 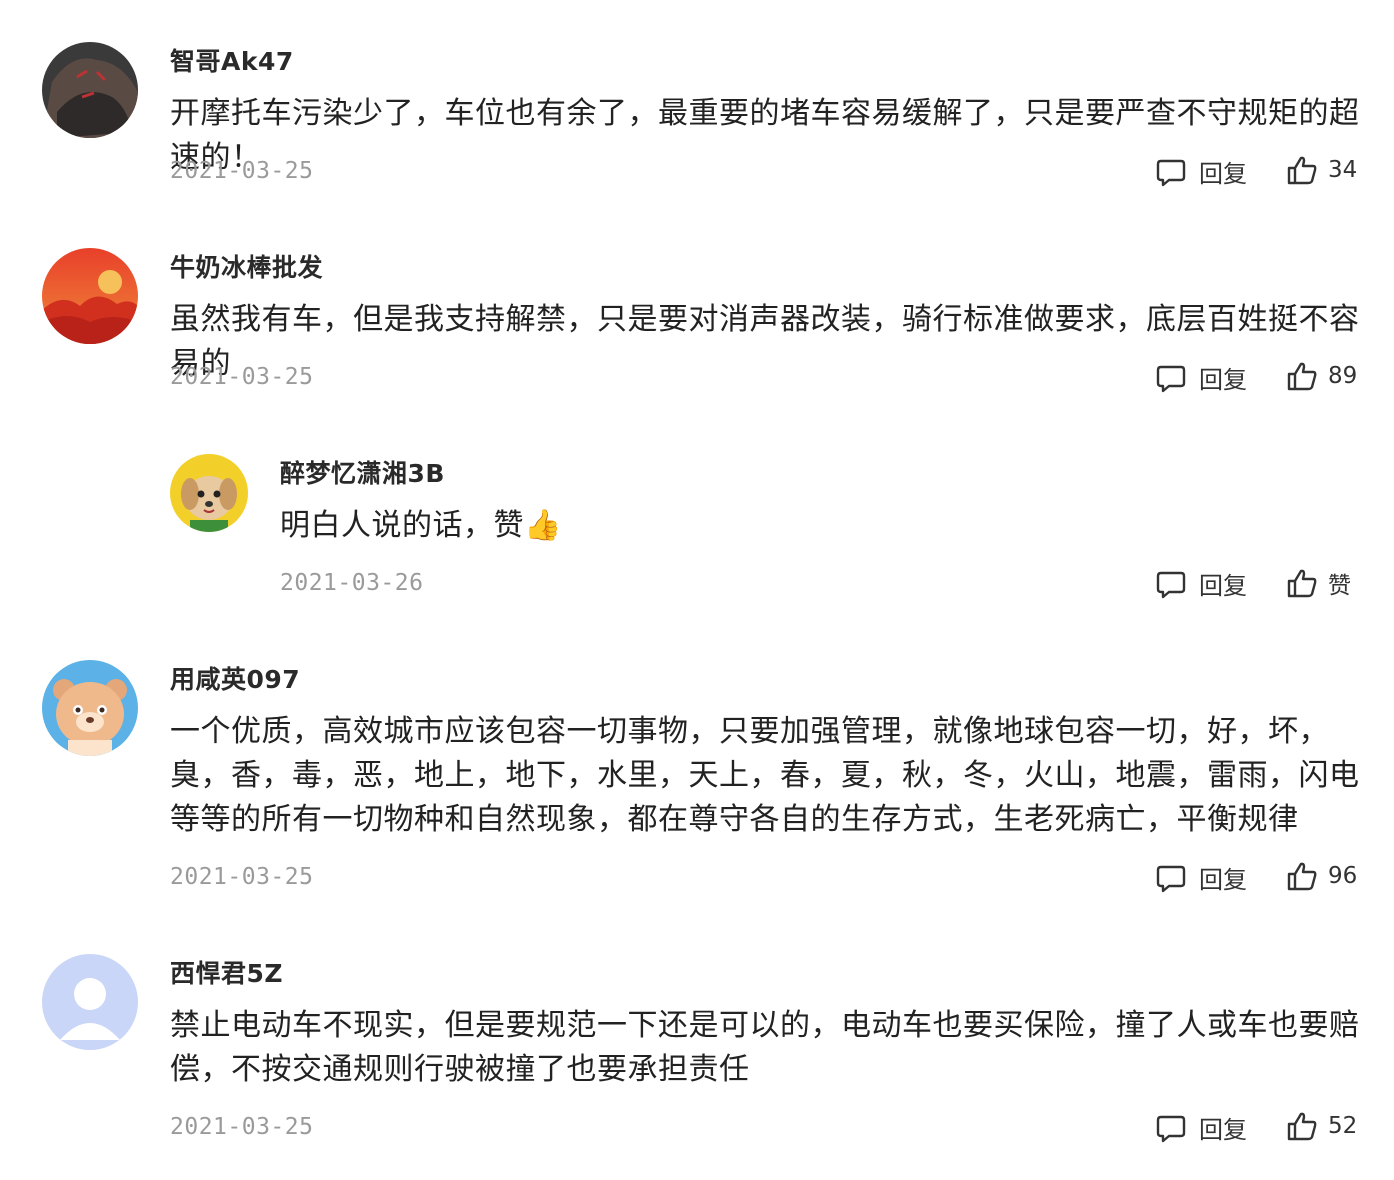 I want to click on dog-icon, so click(x=209, y=493).